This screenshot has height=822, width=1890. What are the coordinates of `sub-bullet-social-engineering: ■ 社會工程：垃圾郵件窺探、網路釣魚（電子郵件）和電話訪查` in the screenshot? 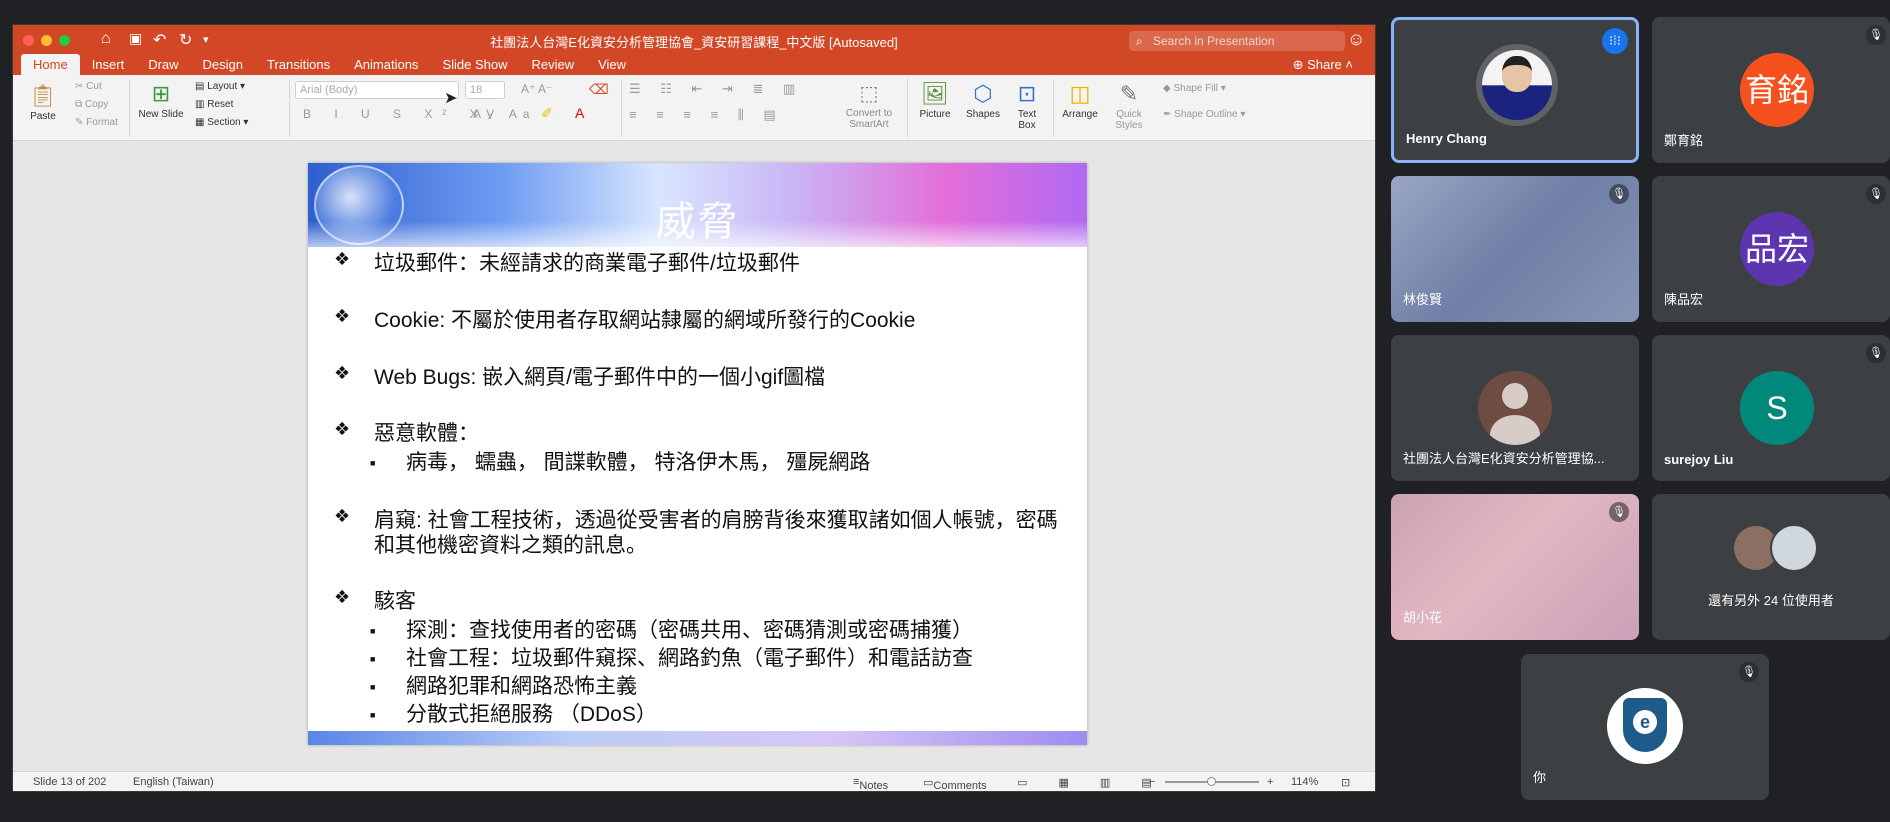 It's located at (671, 657).